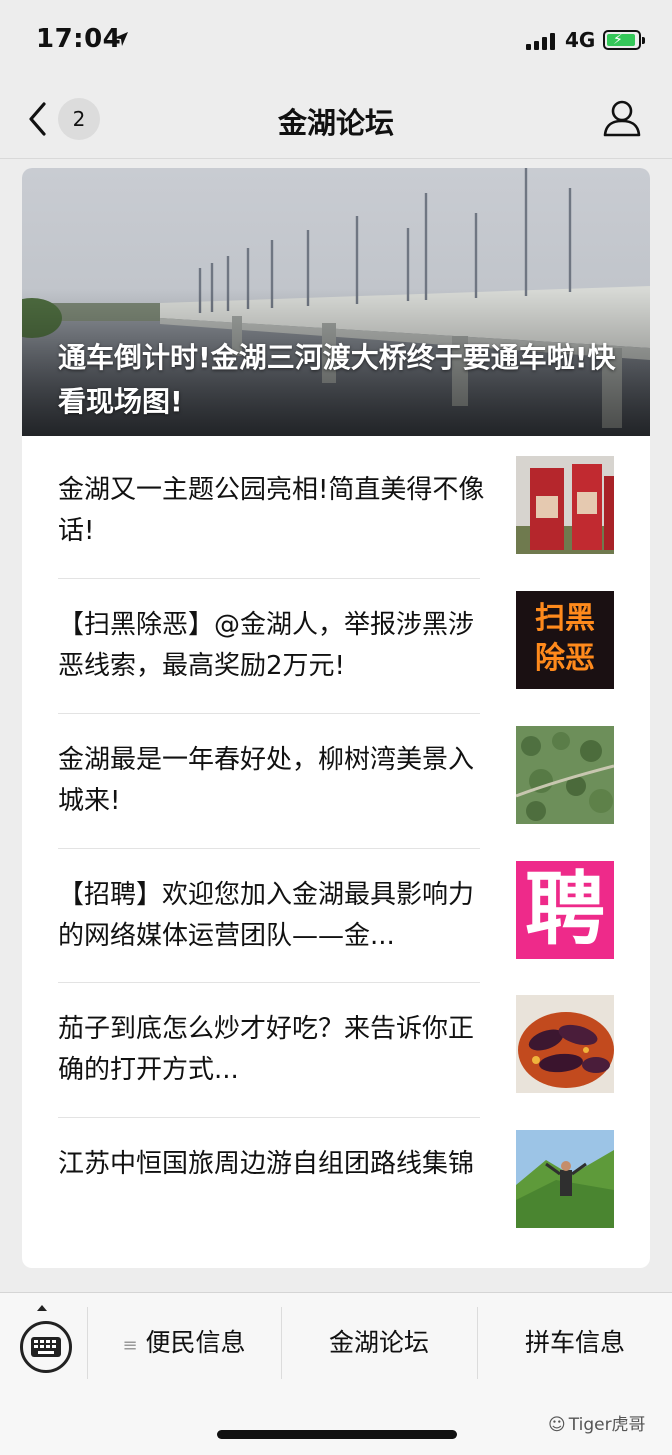  Describe the element at coordinates (565, 1179) in the screenshot. I see `mountain-thumbnail` at that location.